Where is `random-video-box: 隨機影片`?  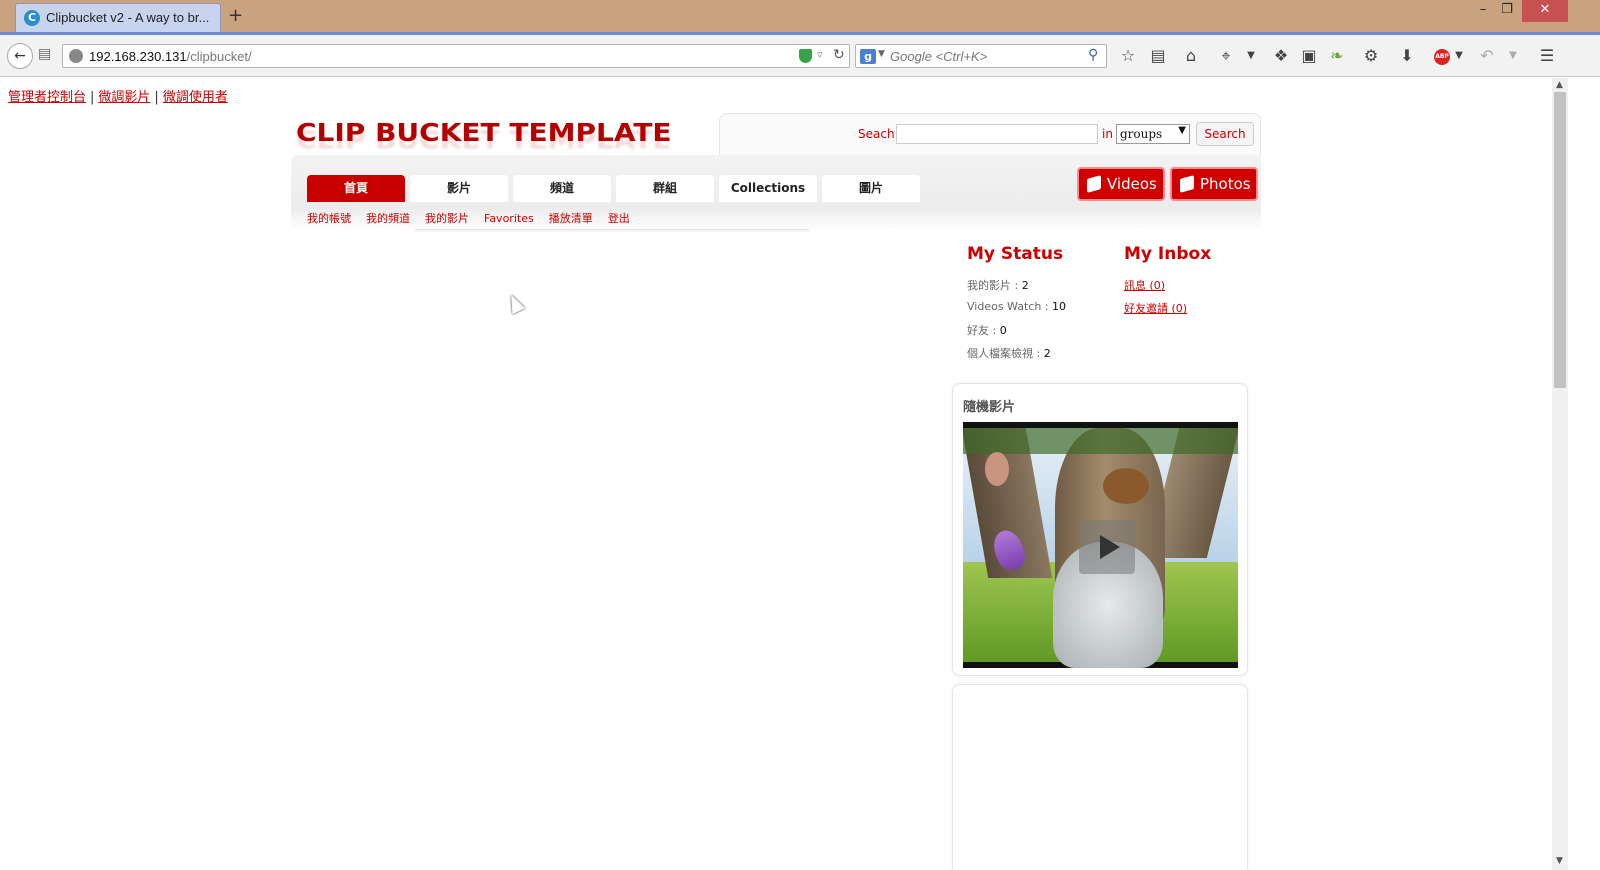
random-video-box: 隨機影片 is located at coordinates (1100, 529).